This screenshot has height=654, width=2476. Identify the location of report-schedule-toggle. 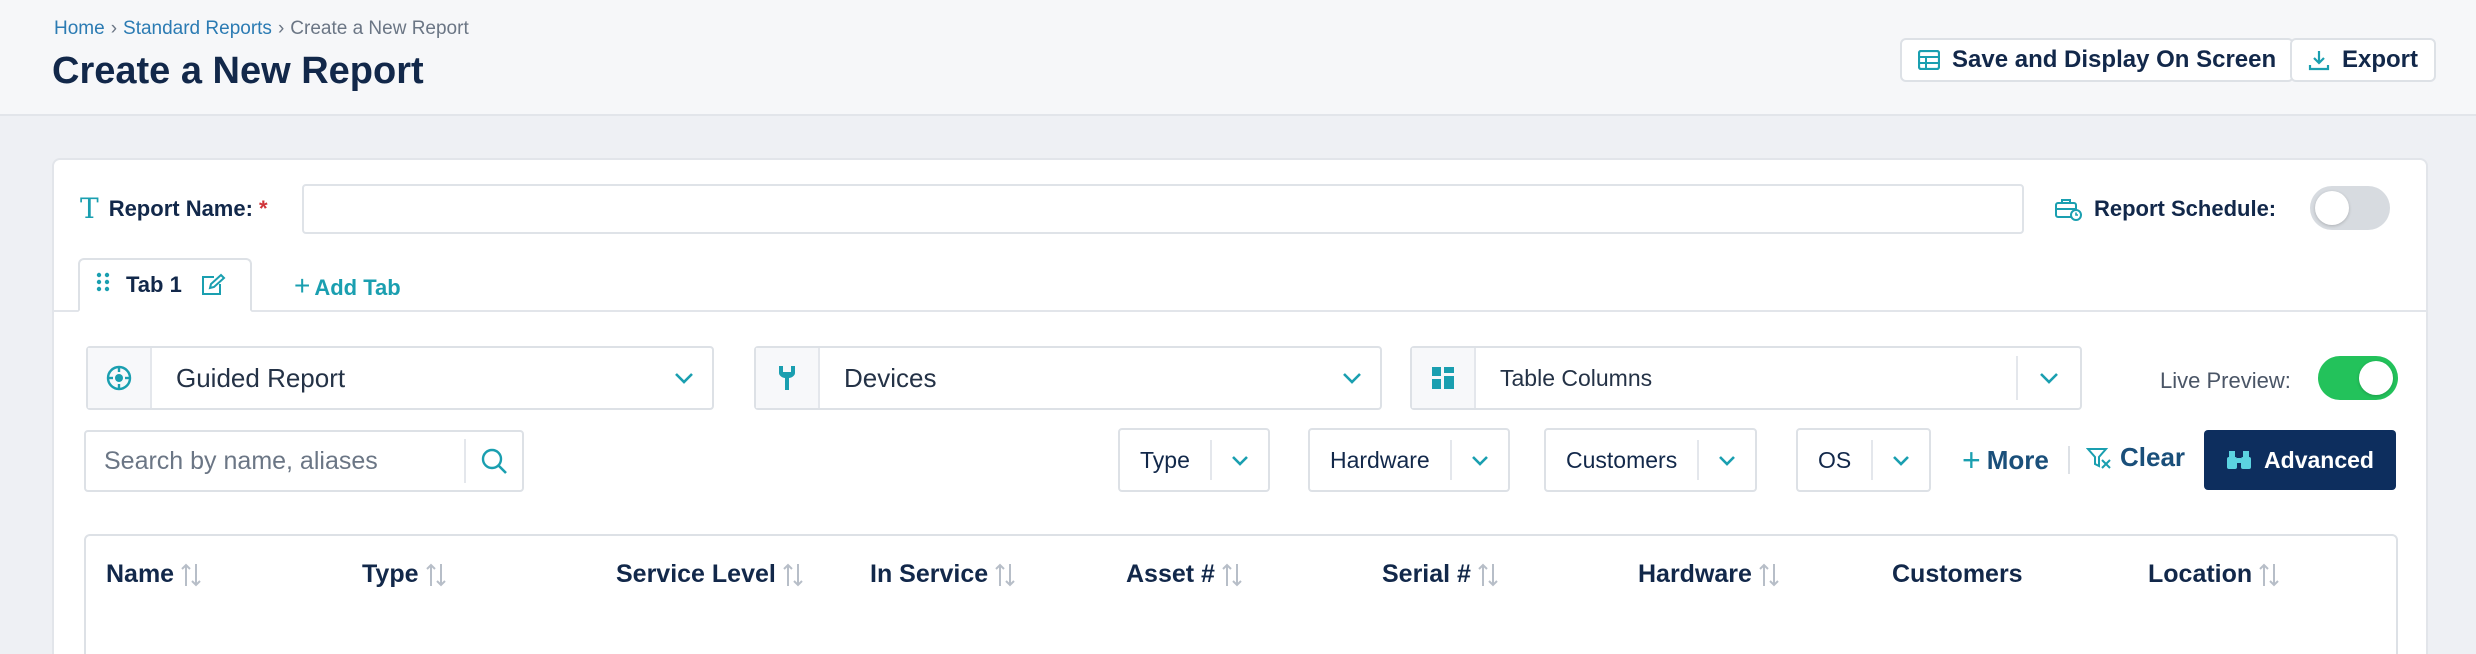
(2350, 208).